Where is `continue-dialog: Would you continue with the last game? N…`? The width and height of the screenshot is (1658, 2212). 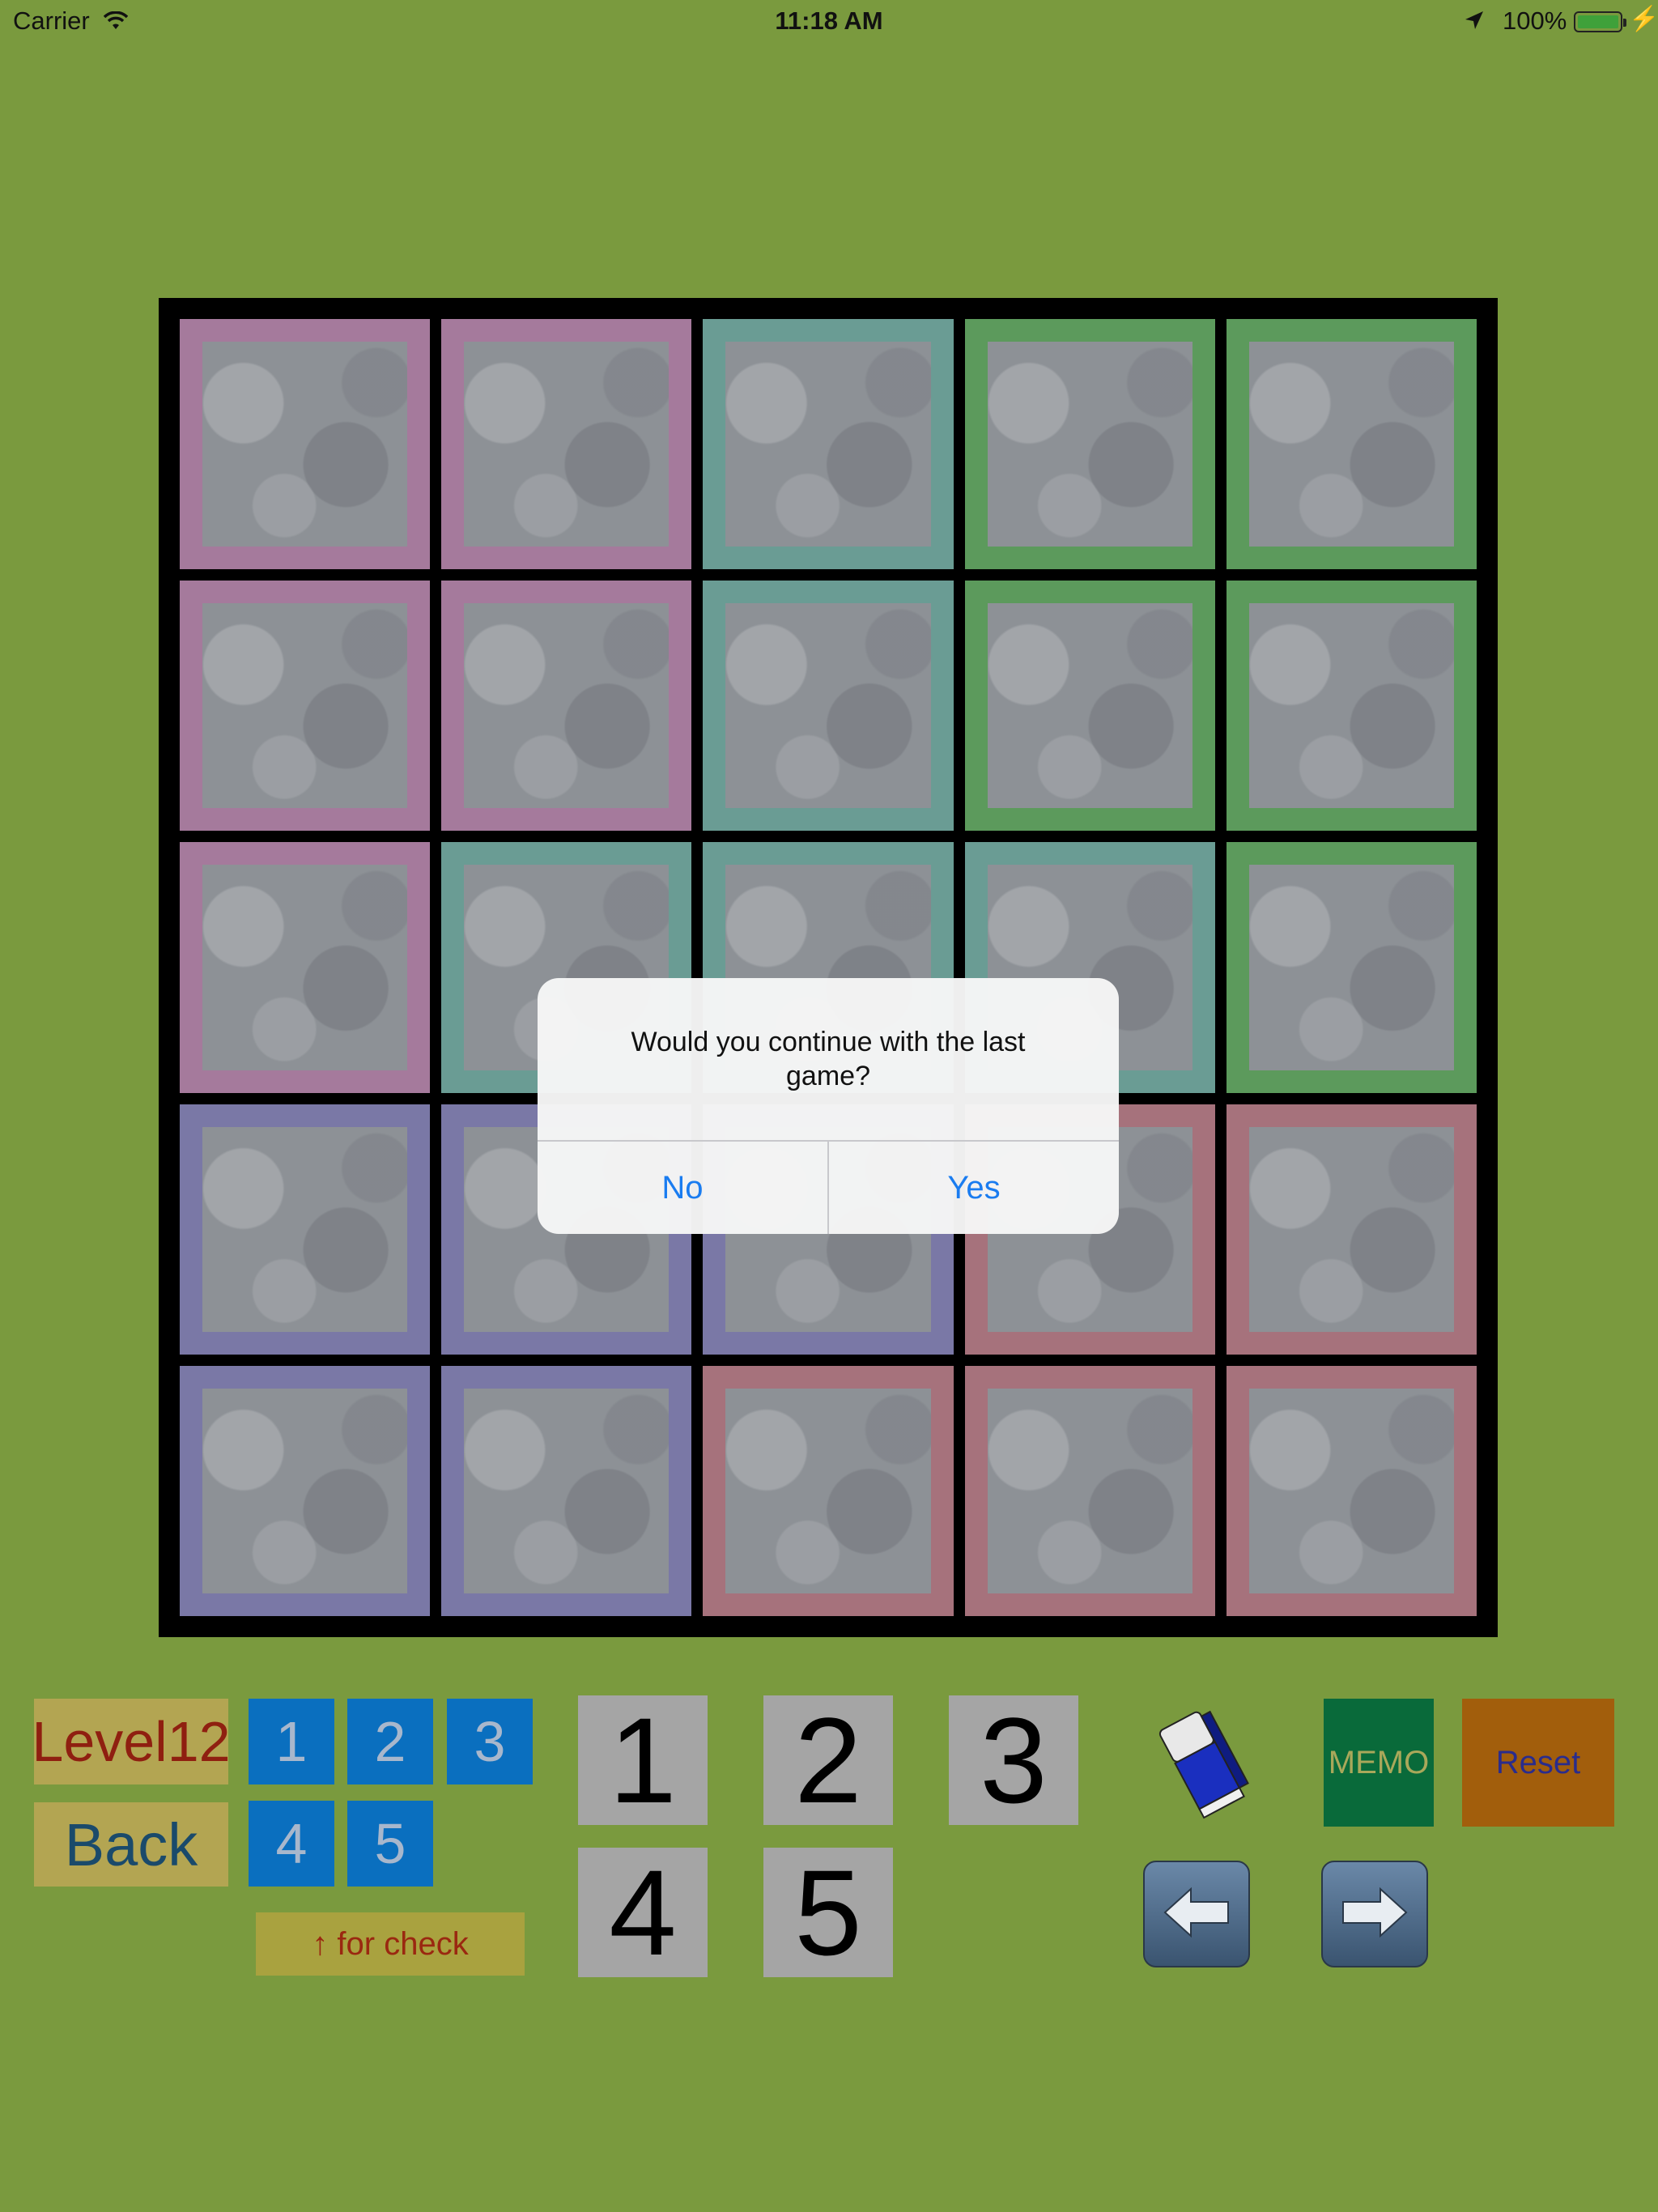
continue-dialog: Would you continue with the last game? N… is located at coordinates (828, 1106).